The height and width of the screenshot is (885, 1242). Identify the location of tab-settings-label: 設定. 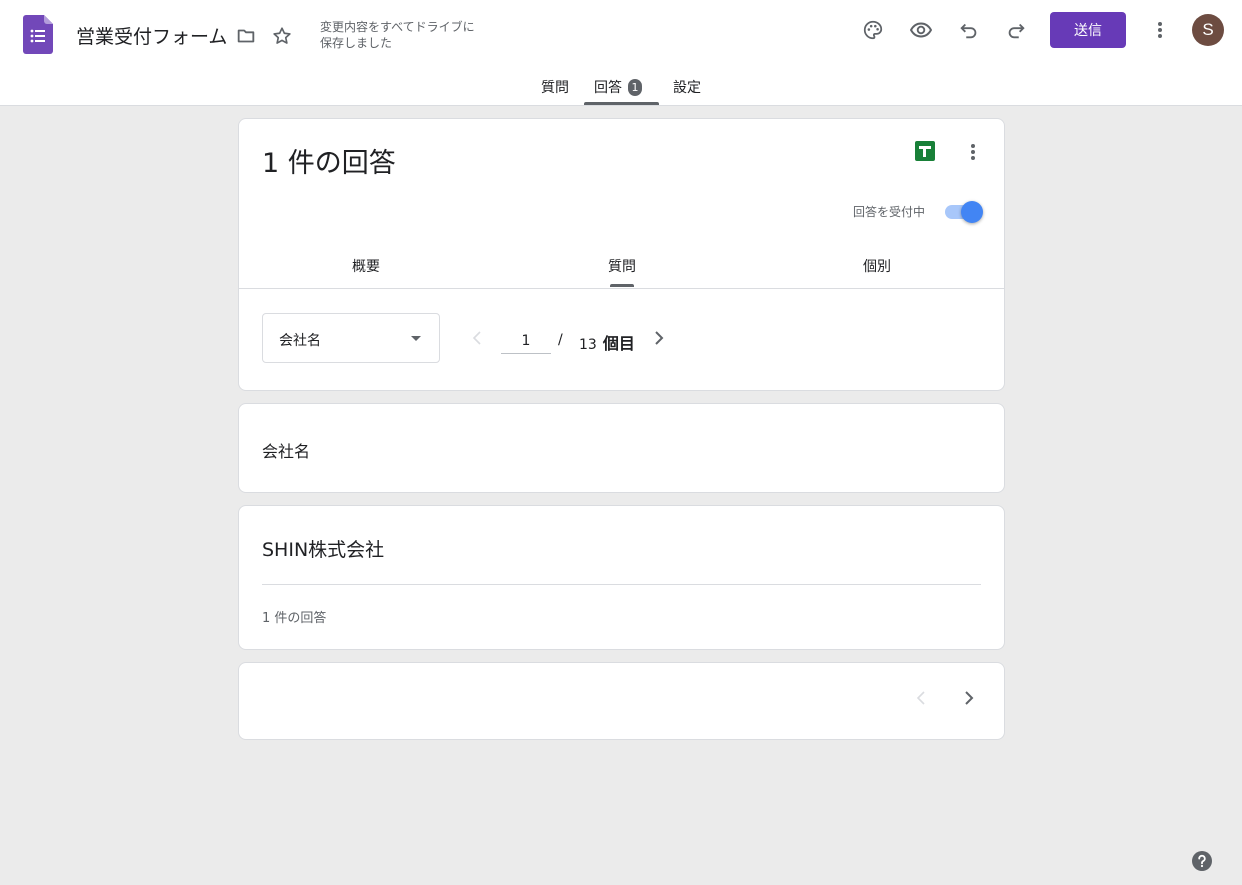
(687, 88).